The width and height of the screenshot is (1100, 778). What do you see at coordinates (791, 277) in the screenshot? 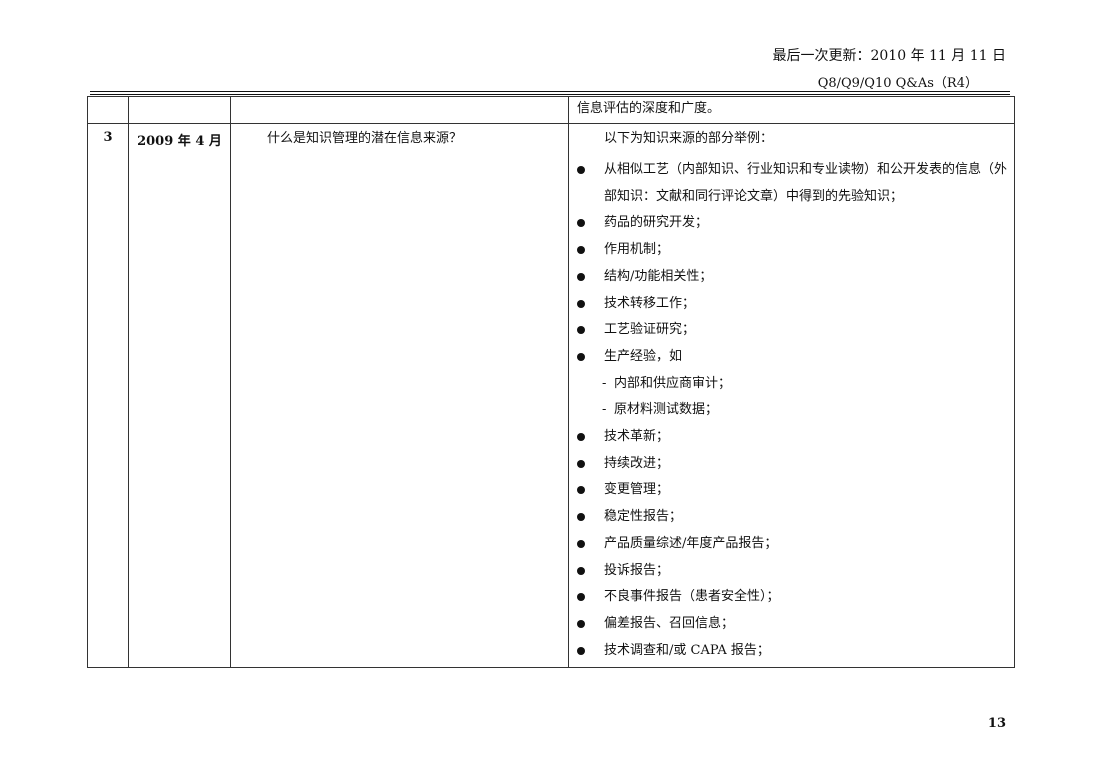
I see `list-item: 结构/功能相关性；` at bounding box center [791, 277].